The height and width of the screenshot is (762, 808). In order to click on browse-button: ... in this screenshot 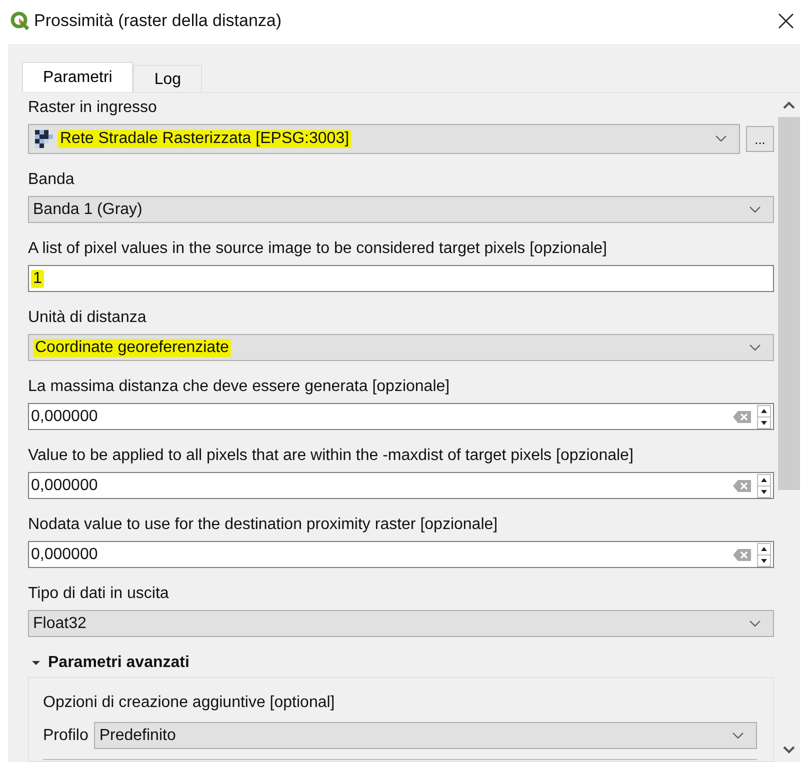, I will do `click(760, 139)`.